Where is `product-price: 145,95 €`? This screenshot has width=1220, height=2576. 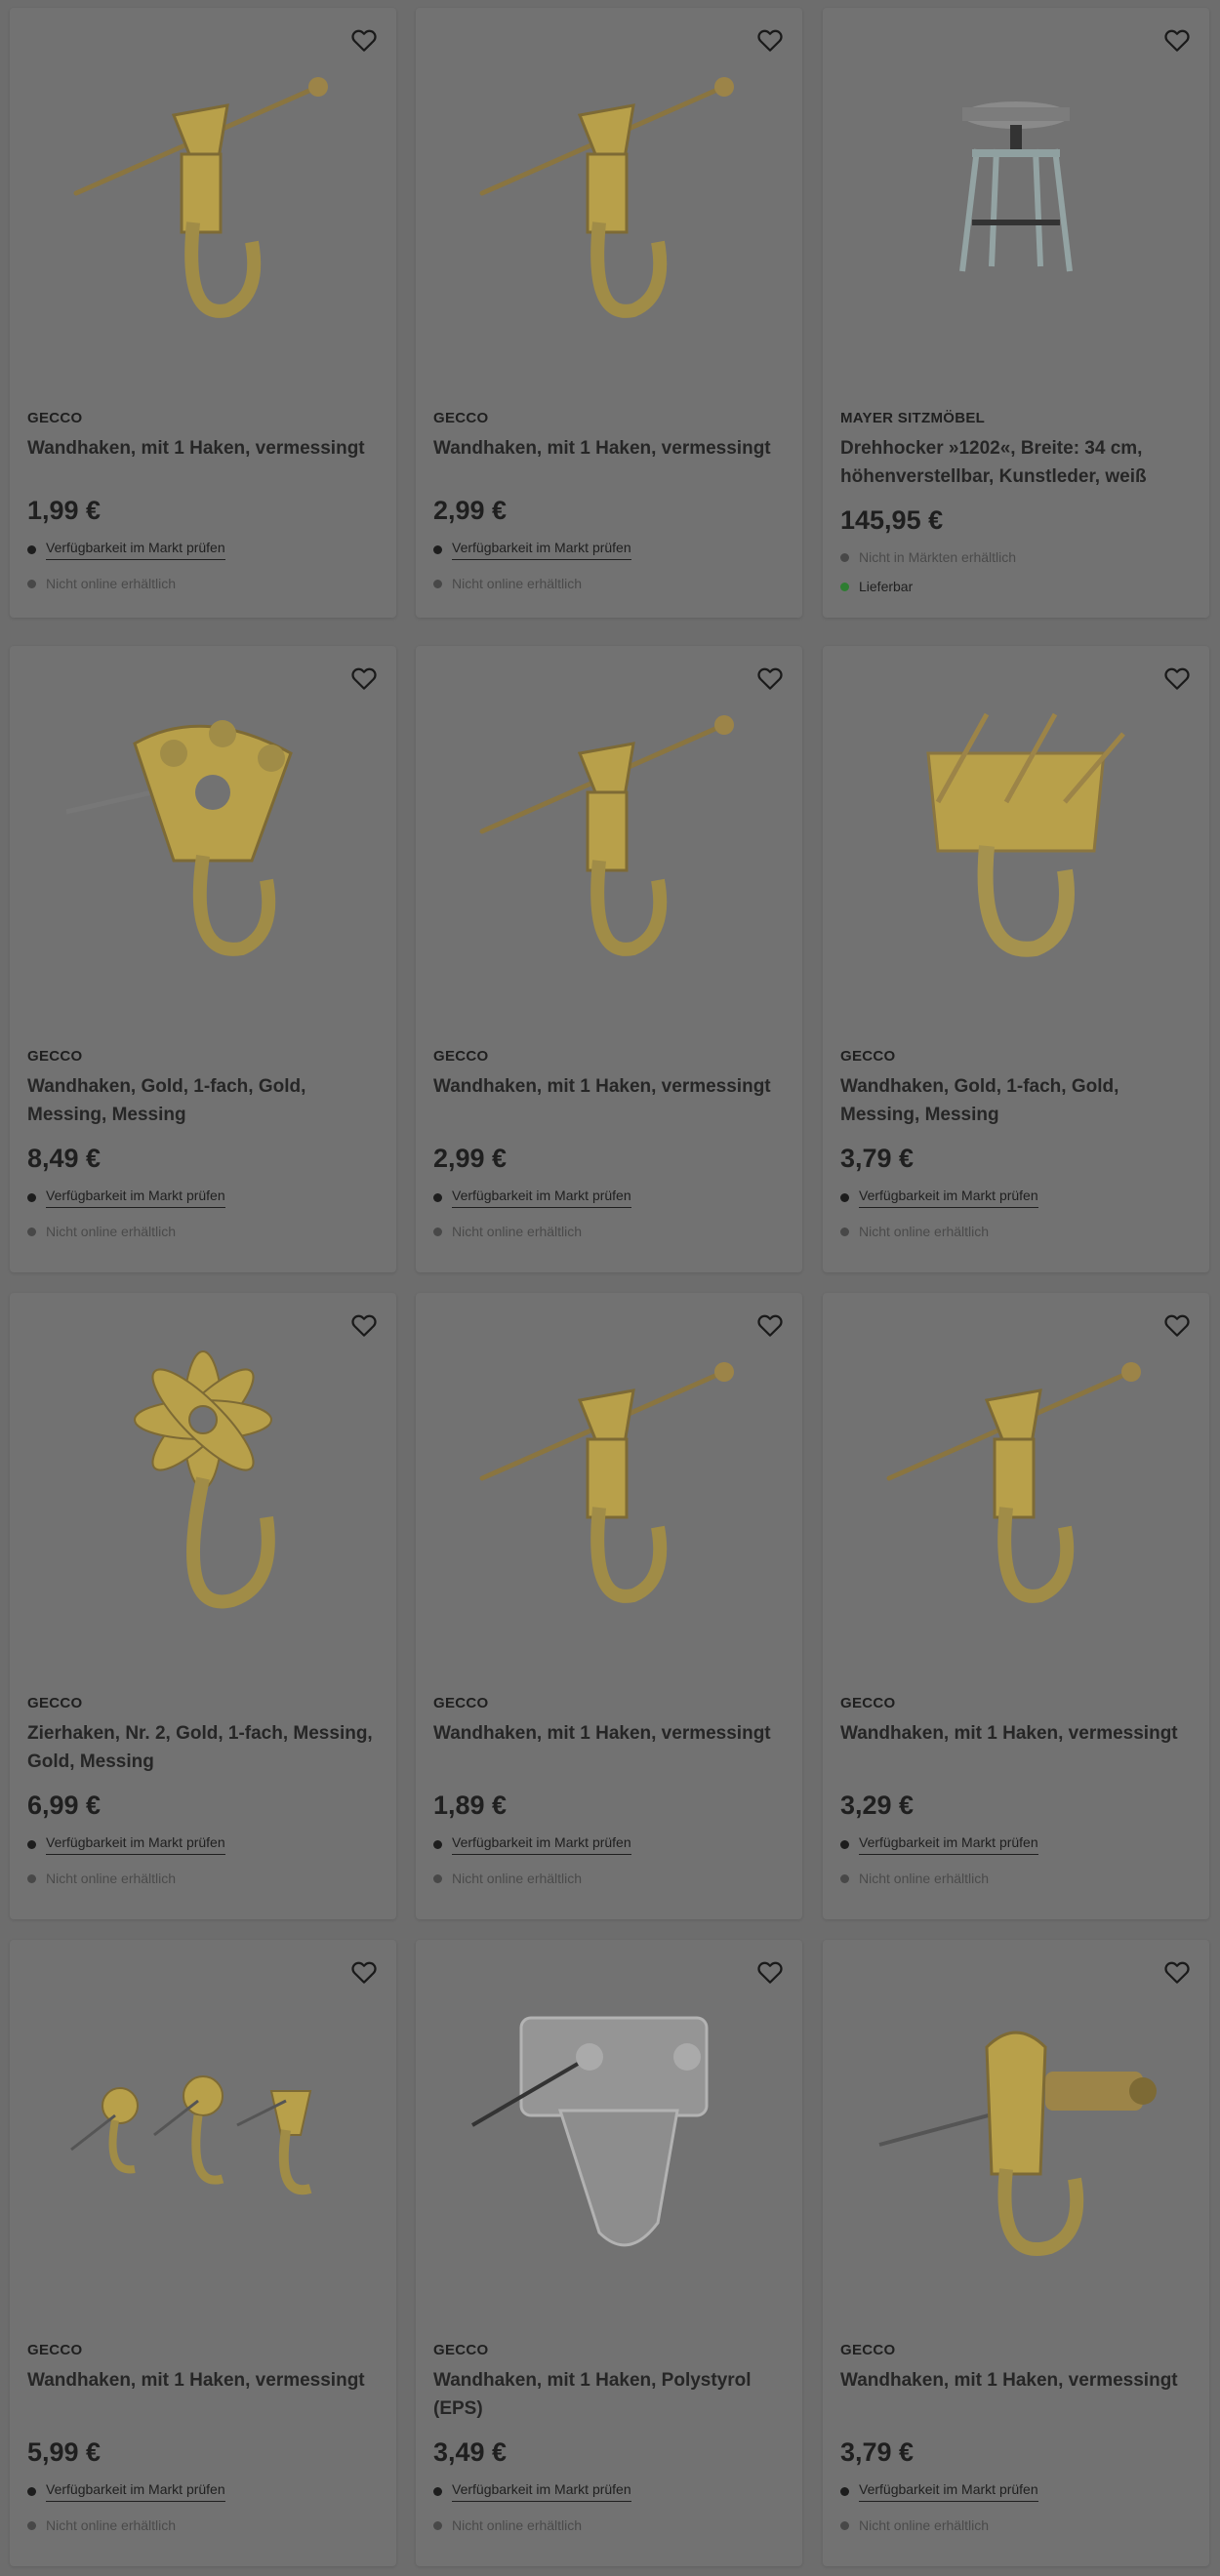
product-price: 145,95 € is located at coordinates (892, 520).